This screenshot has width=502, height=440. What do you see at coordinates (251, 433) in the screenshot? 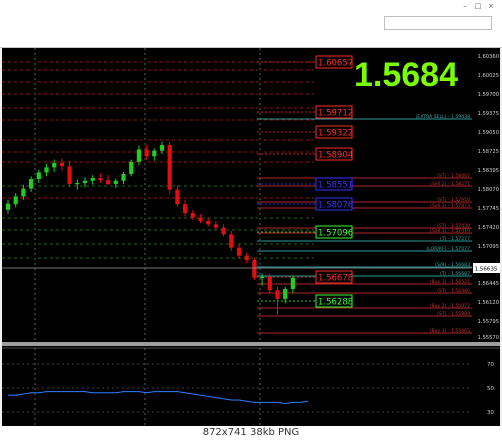
I see `image-caption: 872x741 38kb PNG` at bounding box center [251, 433].